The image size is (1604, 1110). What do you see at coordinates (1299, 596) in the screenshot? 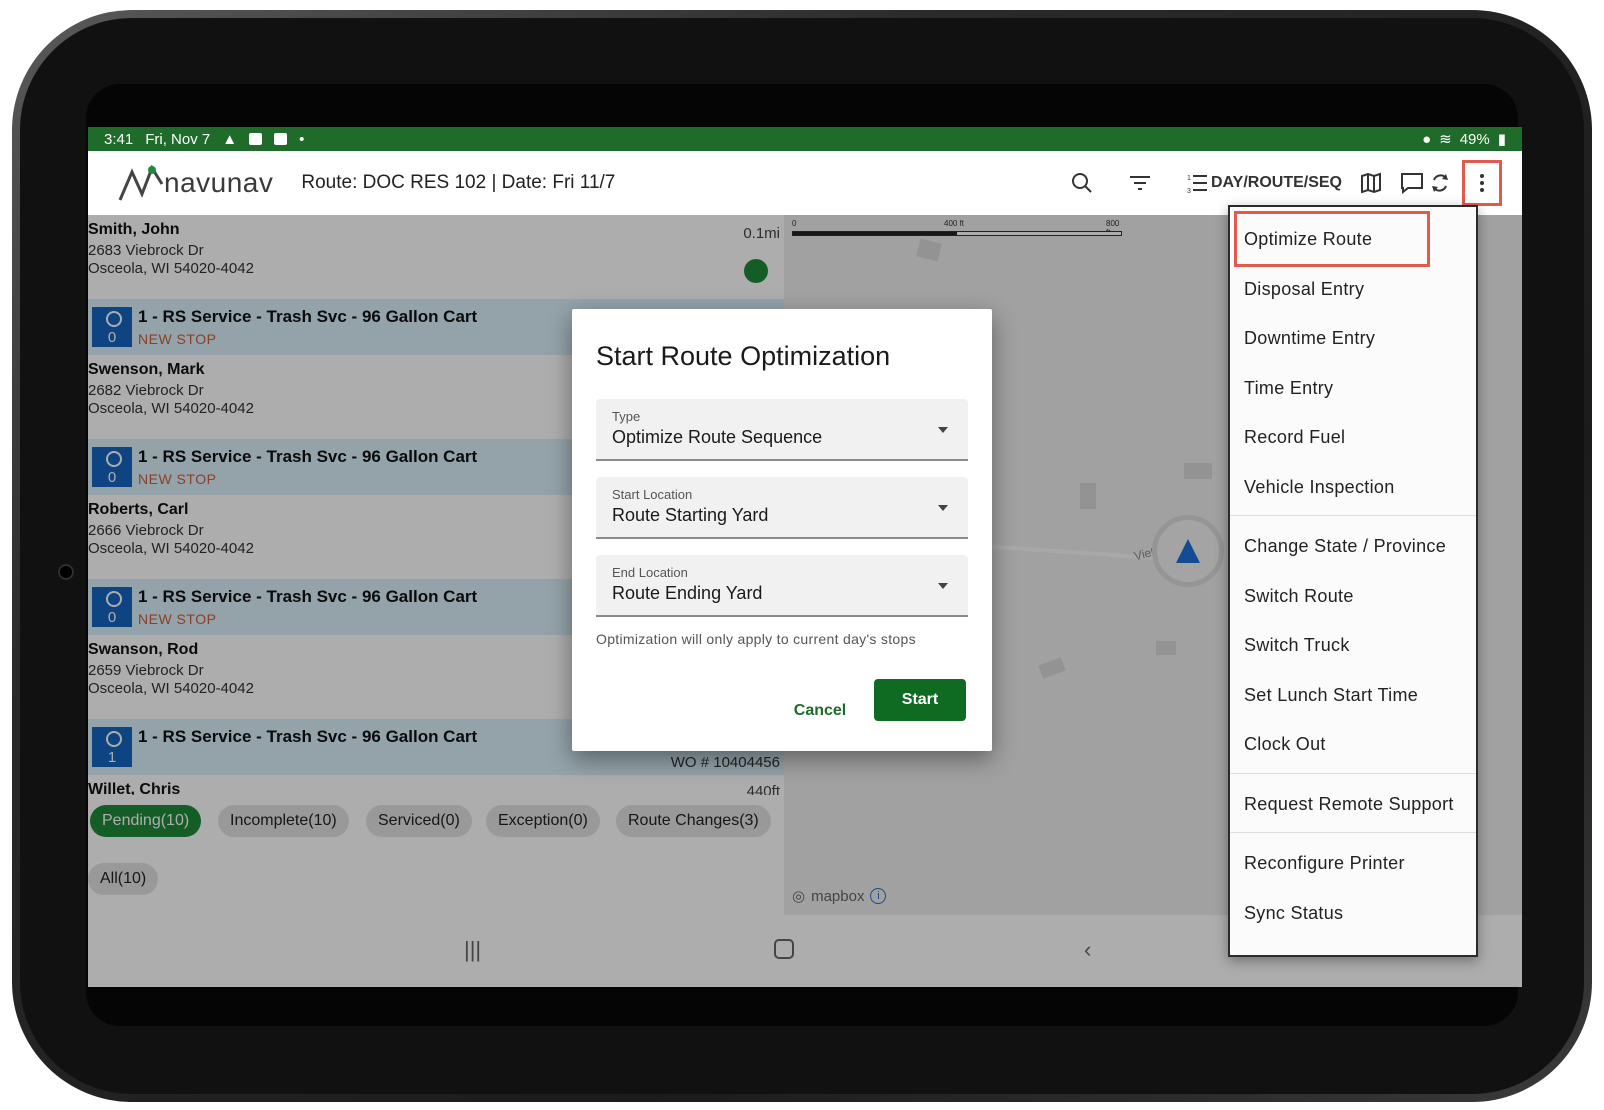
I see `menu-item-switch-route: Switch Route` at bounding box center [1299, 596].